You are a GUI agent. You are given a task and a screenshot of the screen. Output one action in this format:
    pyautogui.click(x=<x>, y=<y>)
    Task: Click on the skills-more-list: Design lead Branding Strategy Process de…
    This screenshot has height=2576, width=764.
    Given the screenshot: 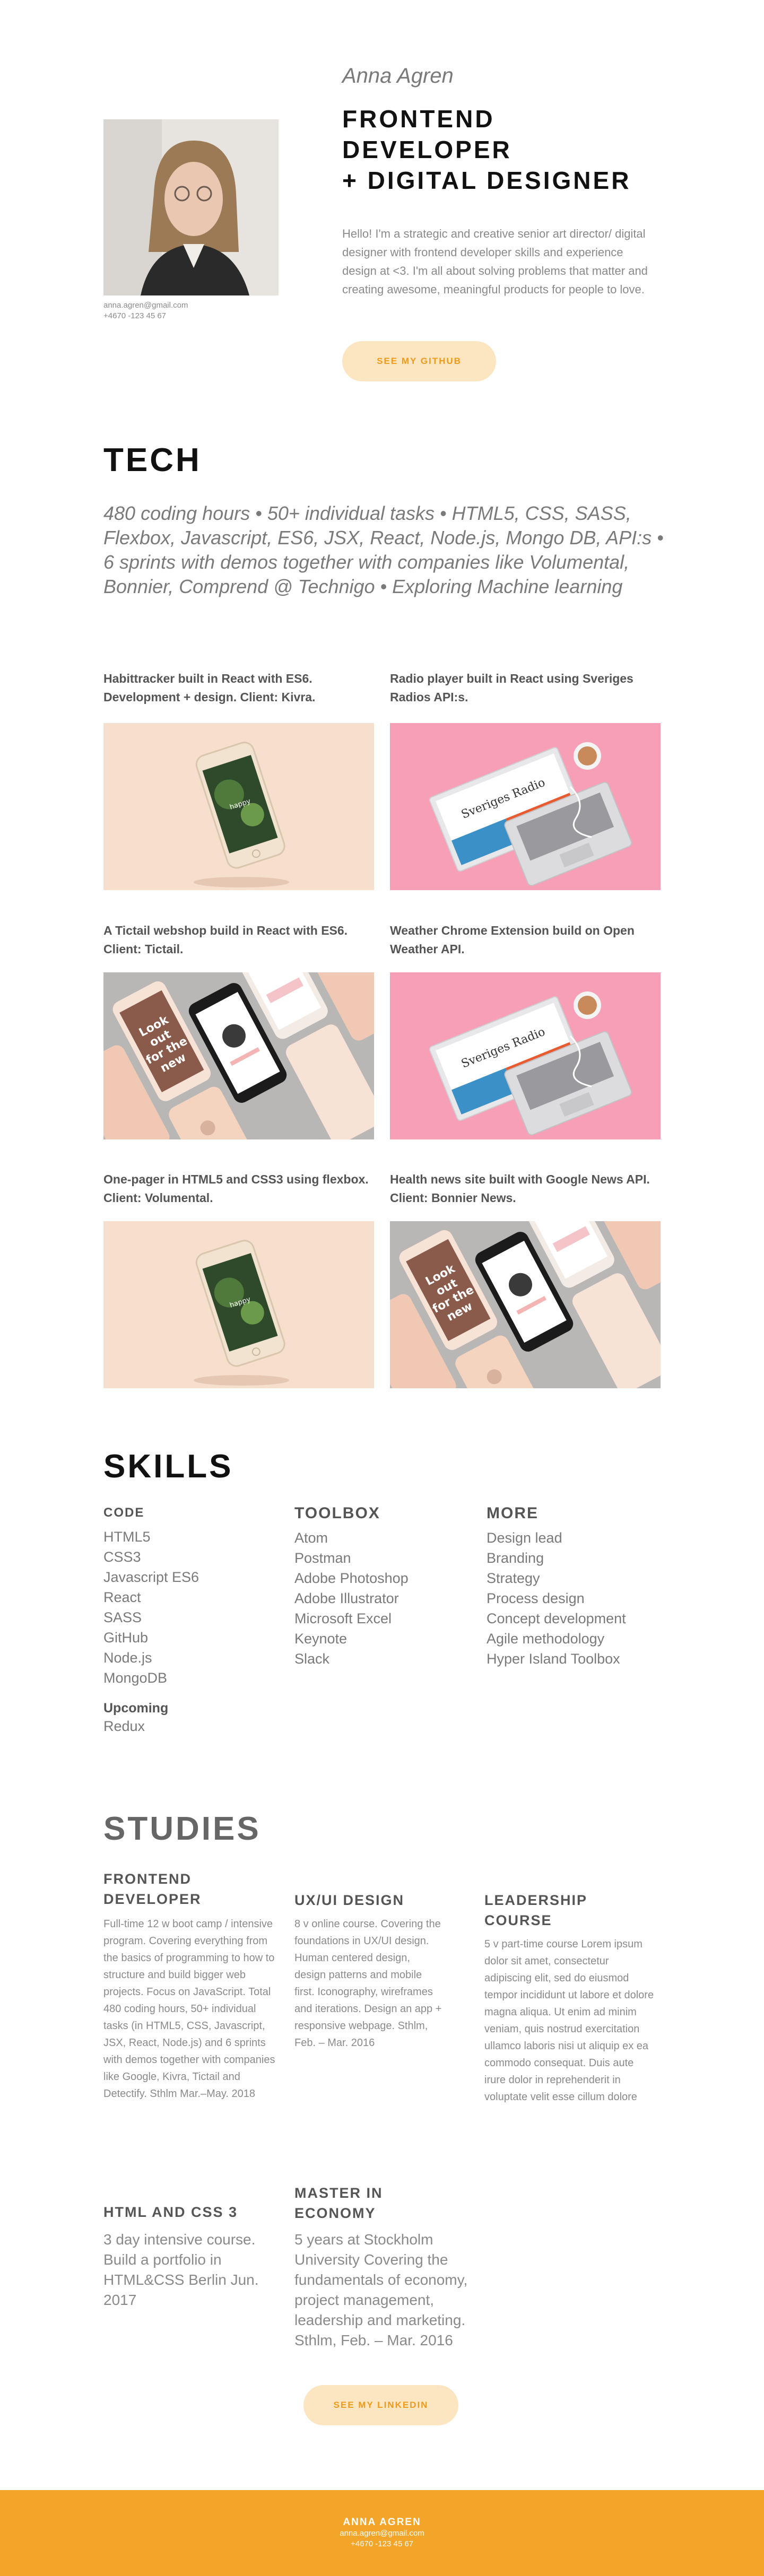 What is the action you would take?
    pyautogui.click(x=575, y=1598)
    